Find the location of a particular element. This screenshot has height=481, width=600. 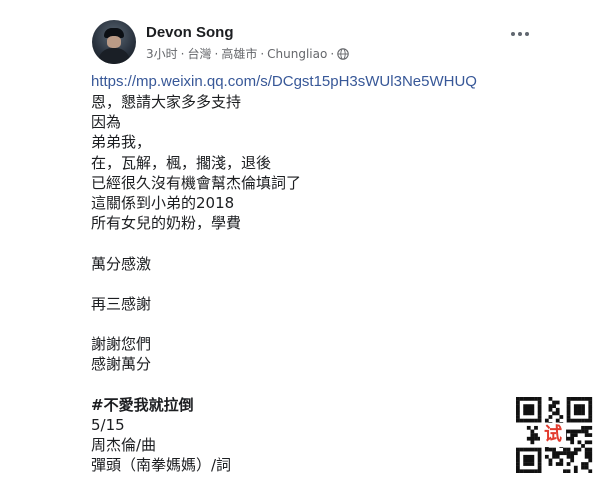

text-line: 這關係到小弟的2018 is located at coordinates (163, 202).